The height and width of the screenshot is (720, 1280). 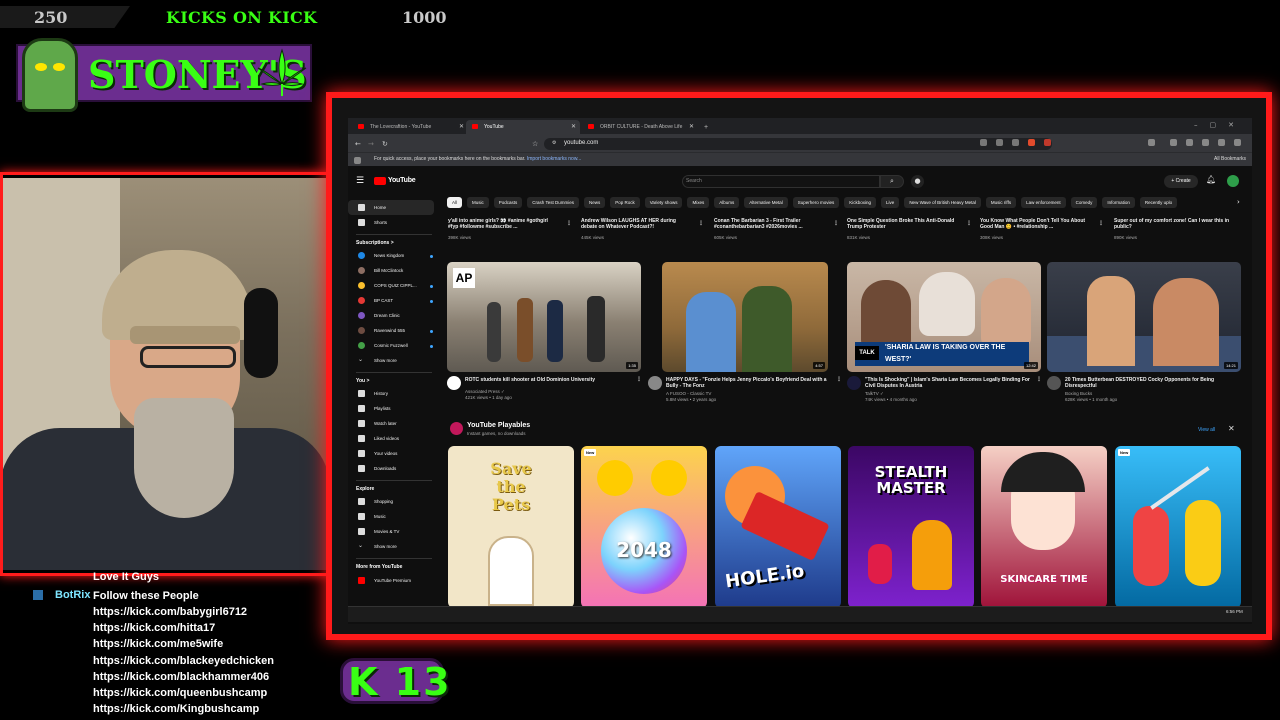 What do you see at coordinates (362, 381) in the screenshot?
I see `you-heading: You >` at bounding box center [362, 381].